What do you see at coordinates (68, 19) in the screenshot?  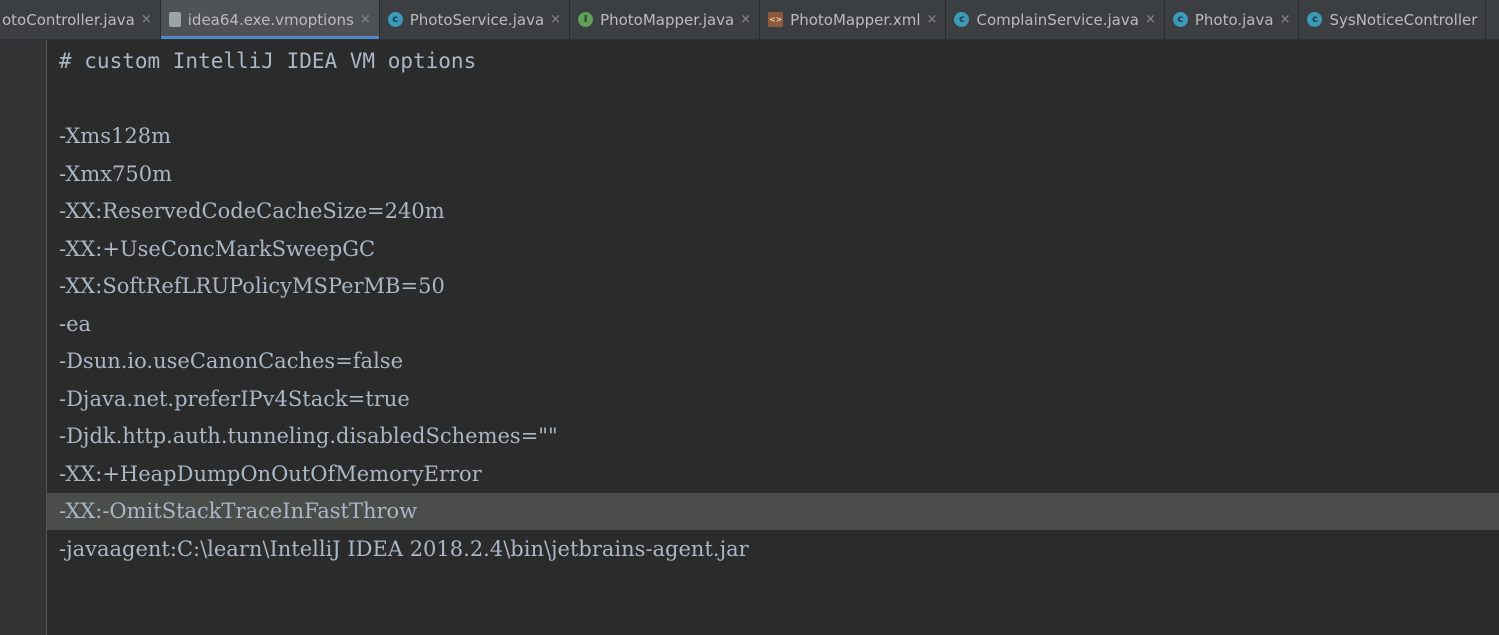 I see `tab-label: otoController.java` at bounding box center [68, 19].